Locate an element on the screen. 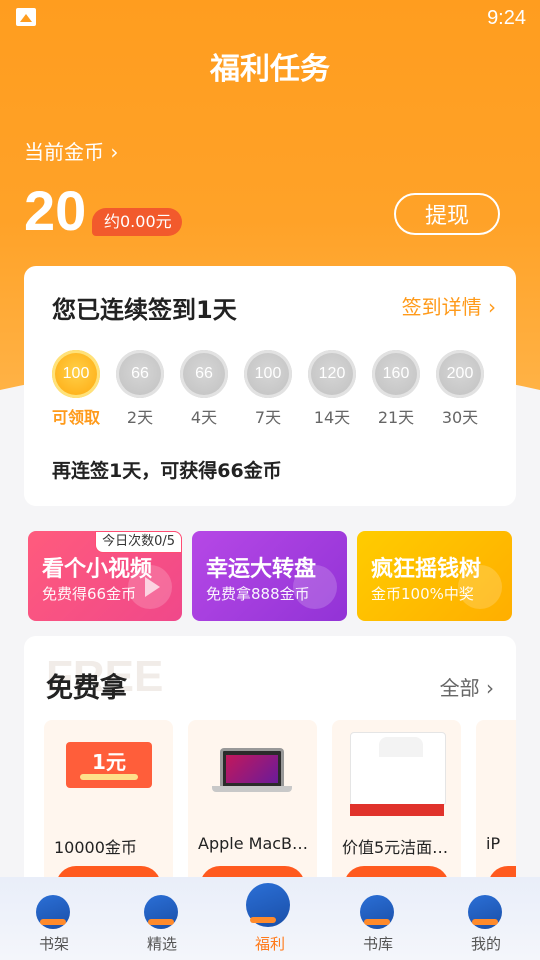 The width and height of the screenshot is (540, 960). promo-title: 疯狂摇钱树 is located at coordinates (426, 569).